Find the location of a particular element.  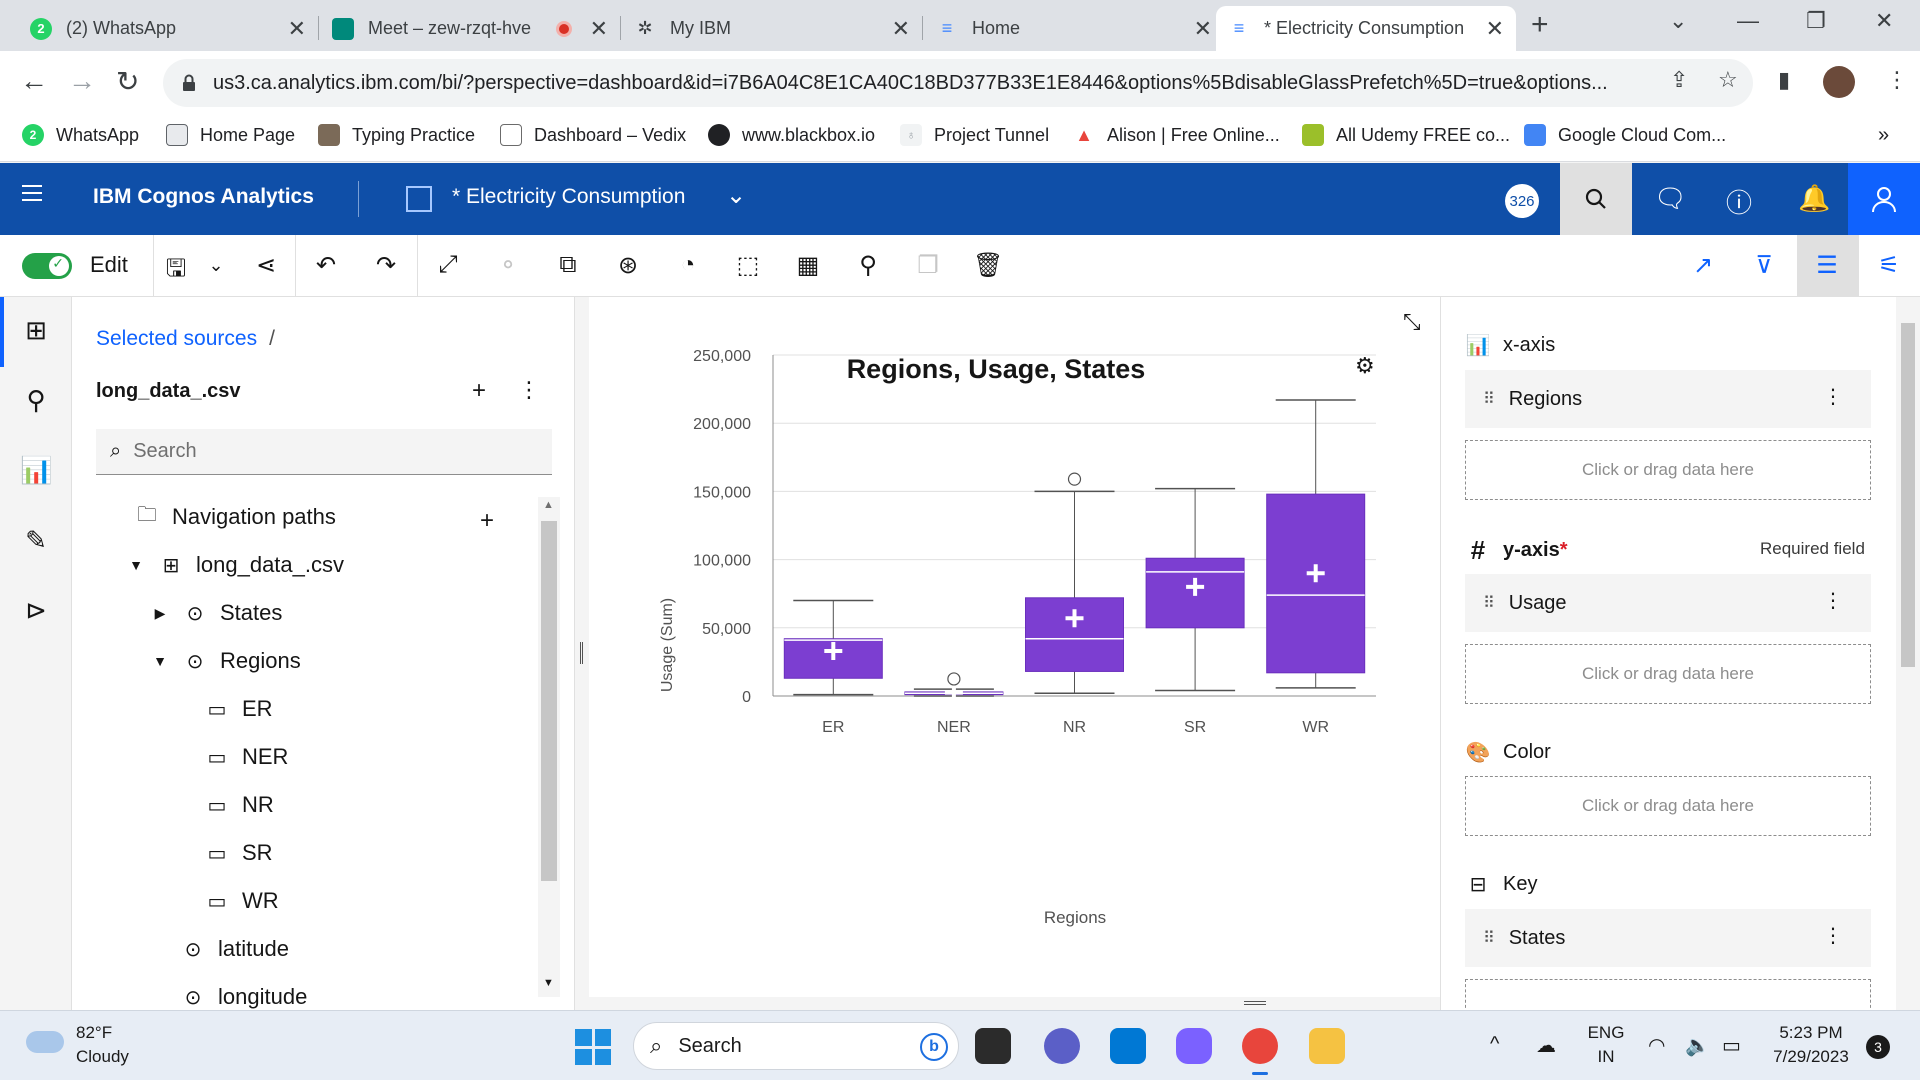

tree-item-long-data-csv: ▼ ⊞ long_data_.csv is located at coordinates (235, 565).